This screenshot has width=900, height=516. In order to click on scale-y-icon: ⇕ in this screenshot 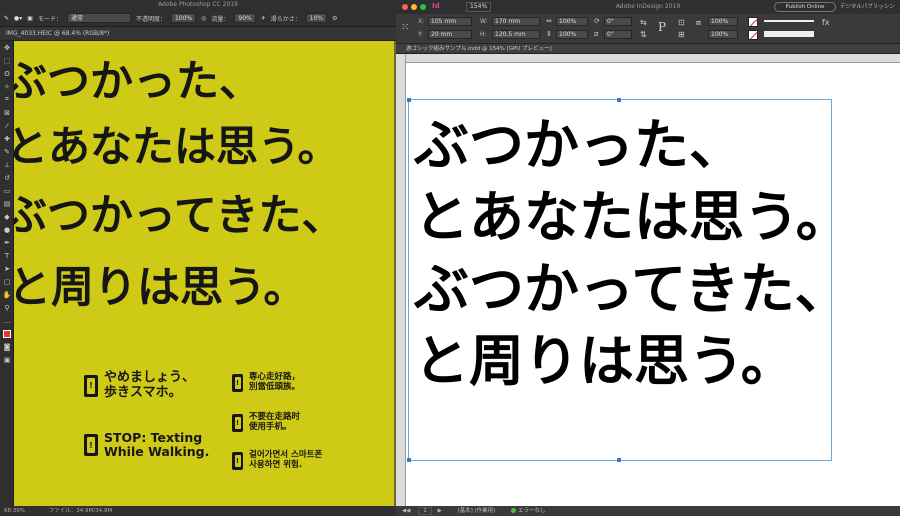, I will do `click(549, 34)`.